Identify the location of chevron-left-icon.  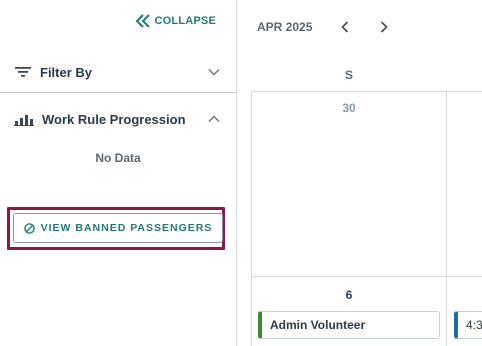
(345, 27).